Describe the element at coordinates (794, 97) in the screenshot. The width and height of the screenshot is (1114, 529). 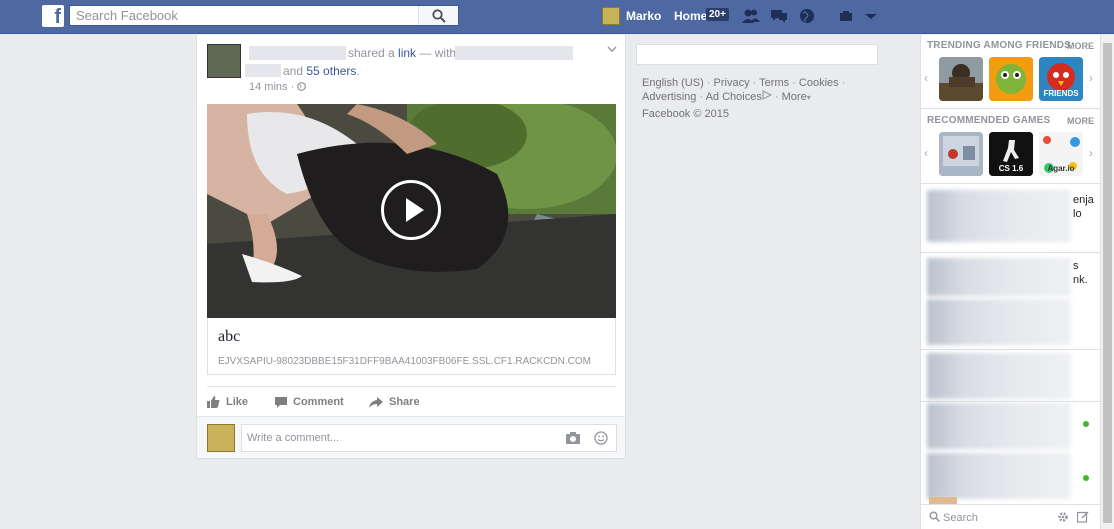
I see `footer-link-more: More` at that location.